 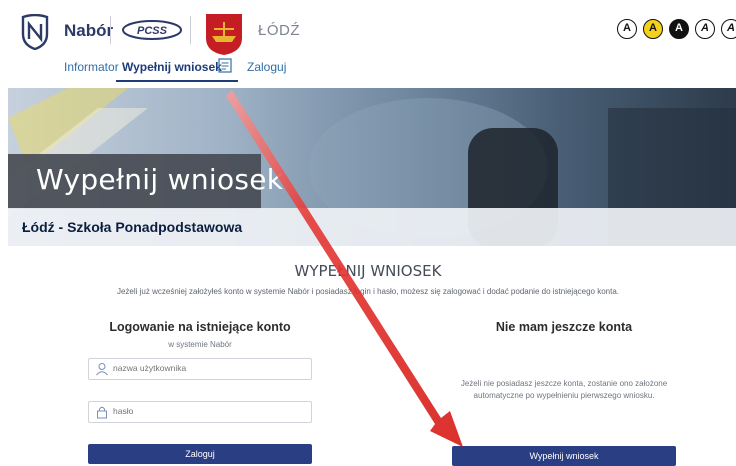 What do you see at coordinates (88, 31) in the screenshot?
I see `brand-name: Nabór` at bounding box center [88, 31].